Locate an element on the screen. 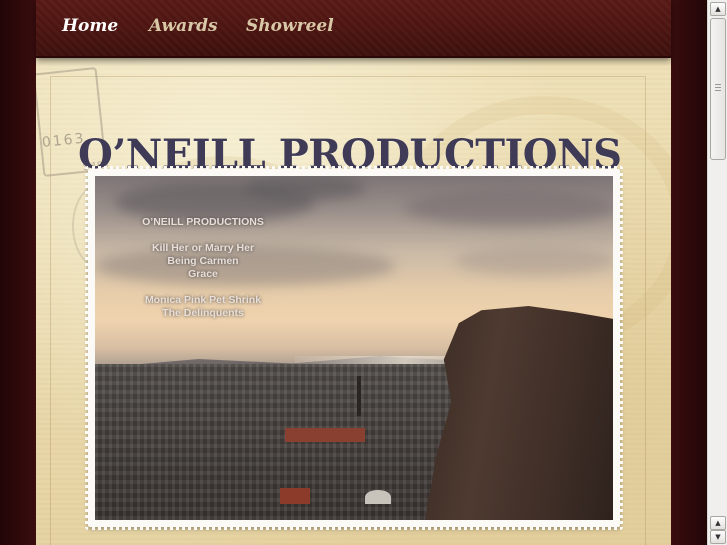 This screenshot has width=727, height=545. dome-roof is located at coordinates (378, 497).